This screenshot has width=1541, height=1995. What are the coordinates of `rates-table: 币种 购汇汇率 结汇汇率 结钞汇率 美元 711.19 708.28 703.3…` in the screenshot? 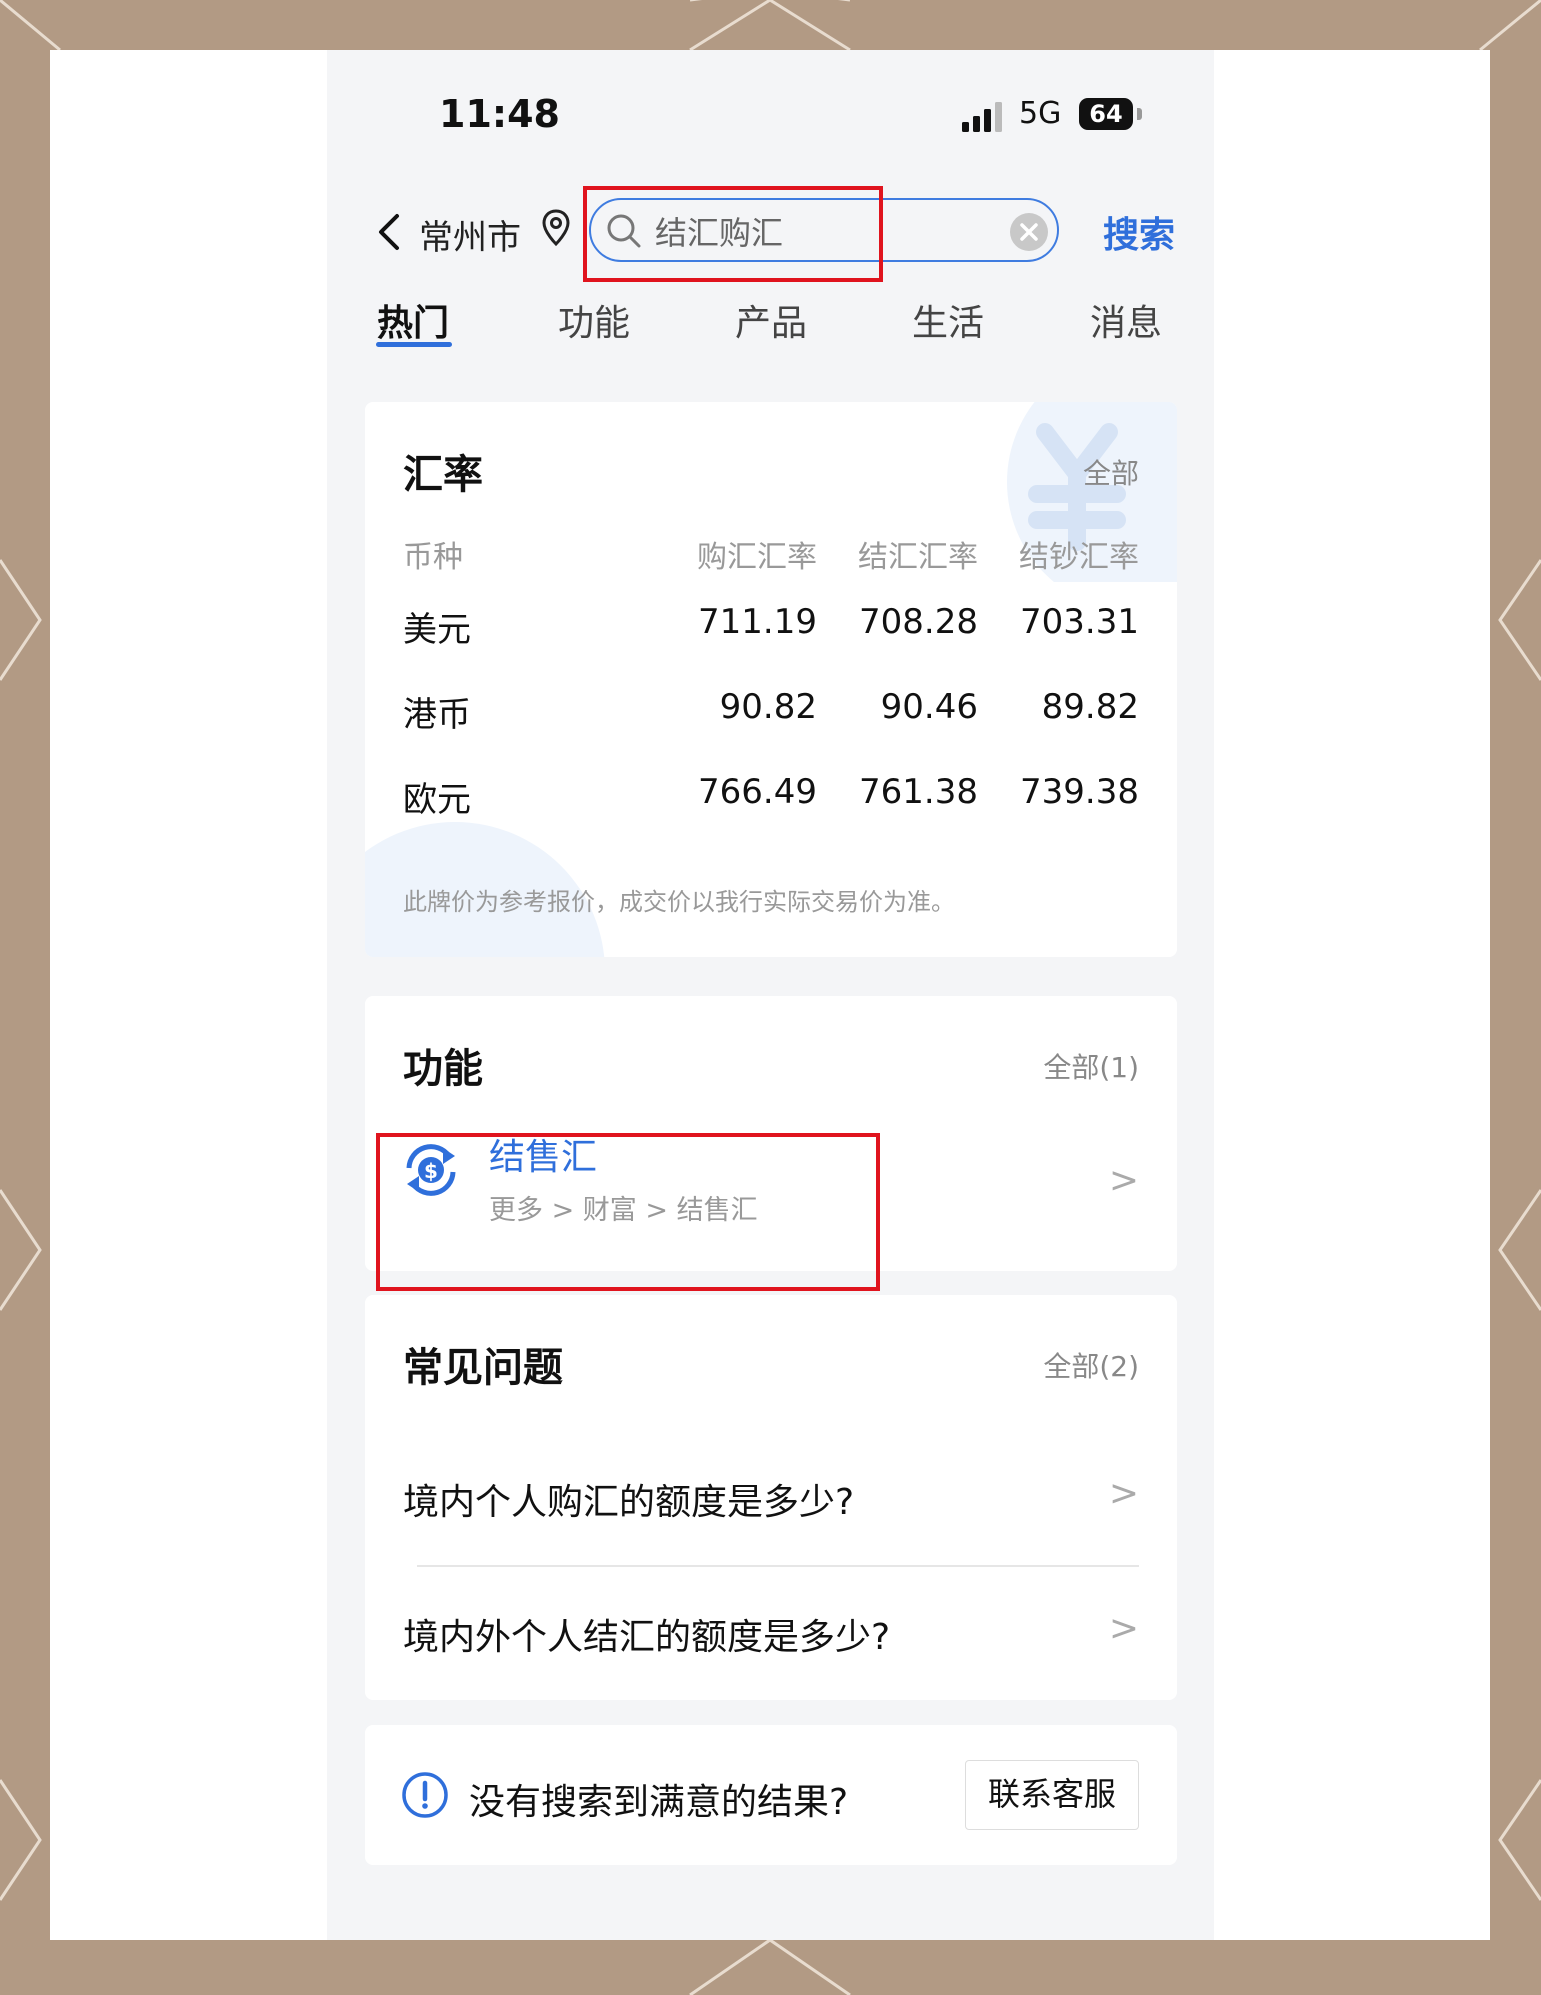 It's located at (771, 694).